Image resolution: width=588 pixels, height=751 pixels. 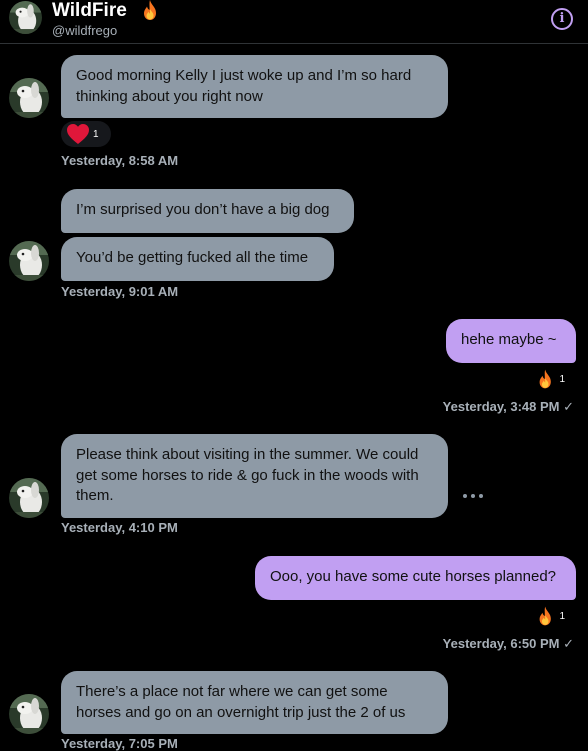 I want to click on message-bubble: hehe maybe ~, so click(x=511, y=341).